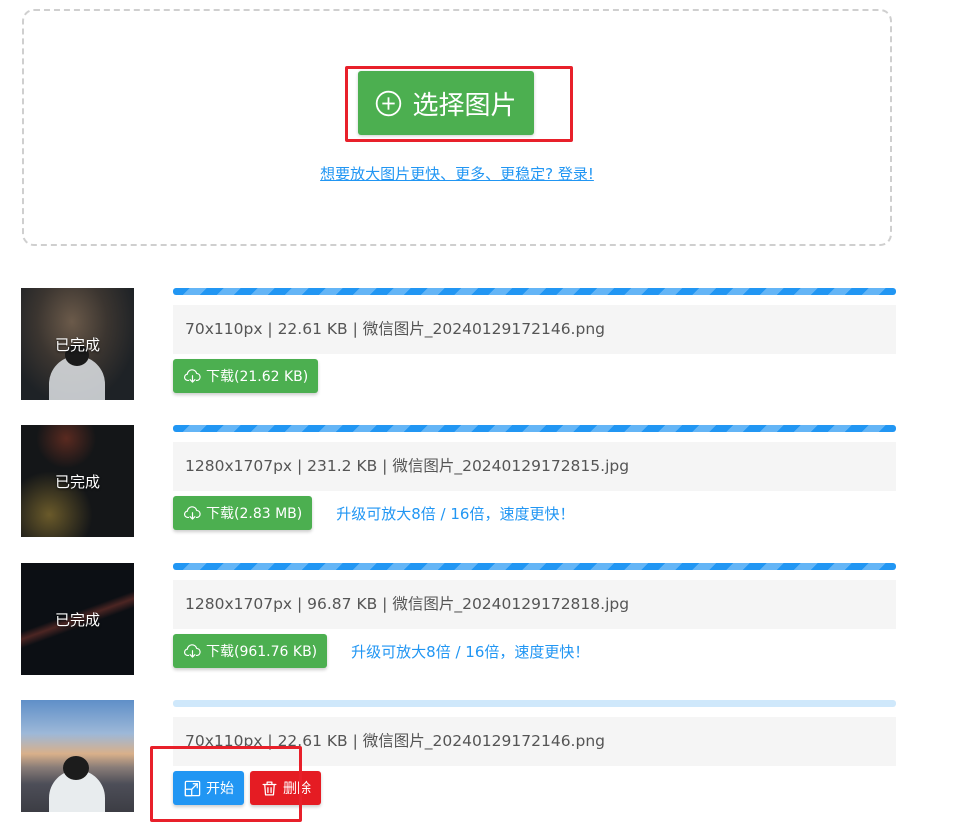  I want to click on delete-button: 删除, so click(285, 788).